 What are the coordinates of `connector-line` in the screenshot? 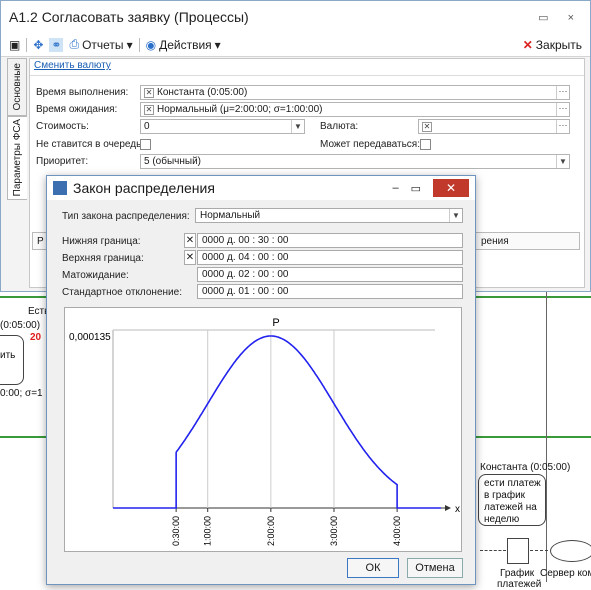 It's located at (546, 437).